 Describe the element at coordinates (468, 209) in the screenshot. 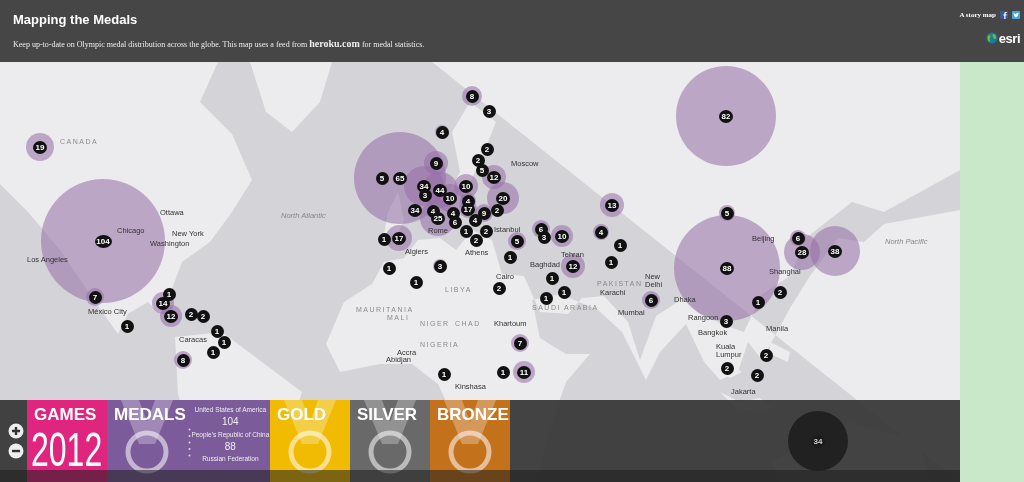

I see `cluster-marker: 17` at that location.